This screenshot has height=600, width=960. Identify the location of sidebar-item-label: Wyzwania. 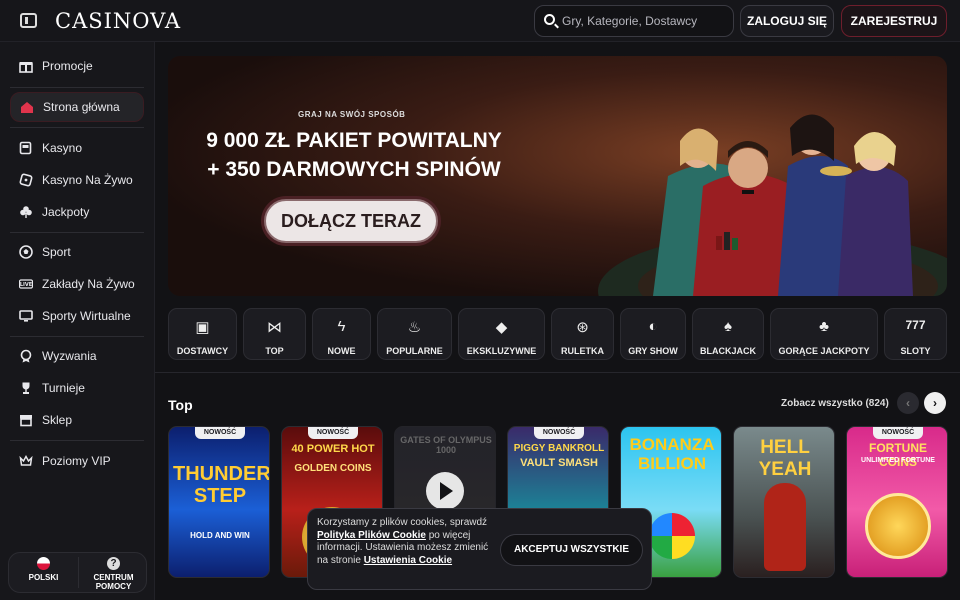
(69, 356).